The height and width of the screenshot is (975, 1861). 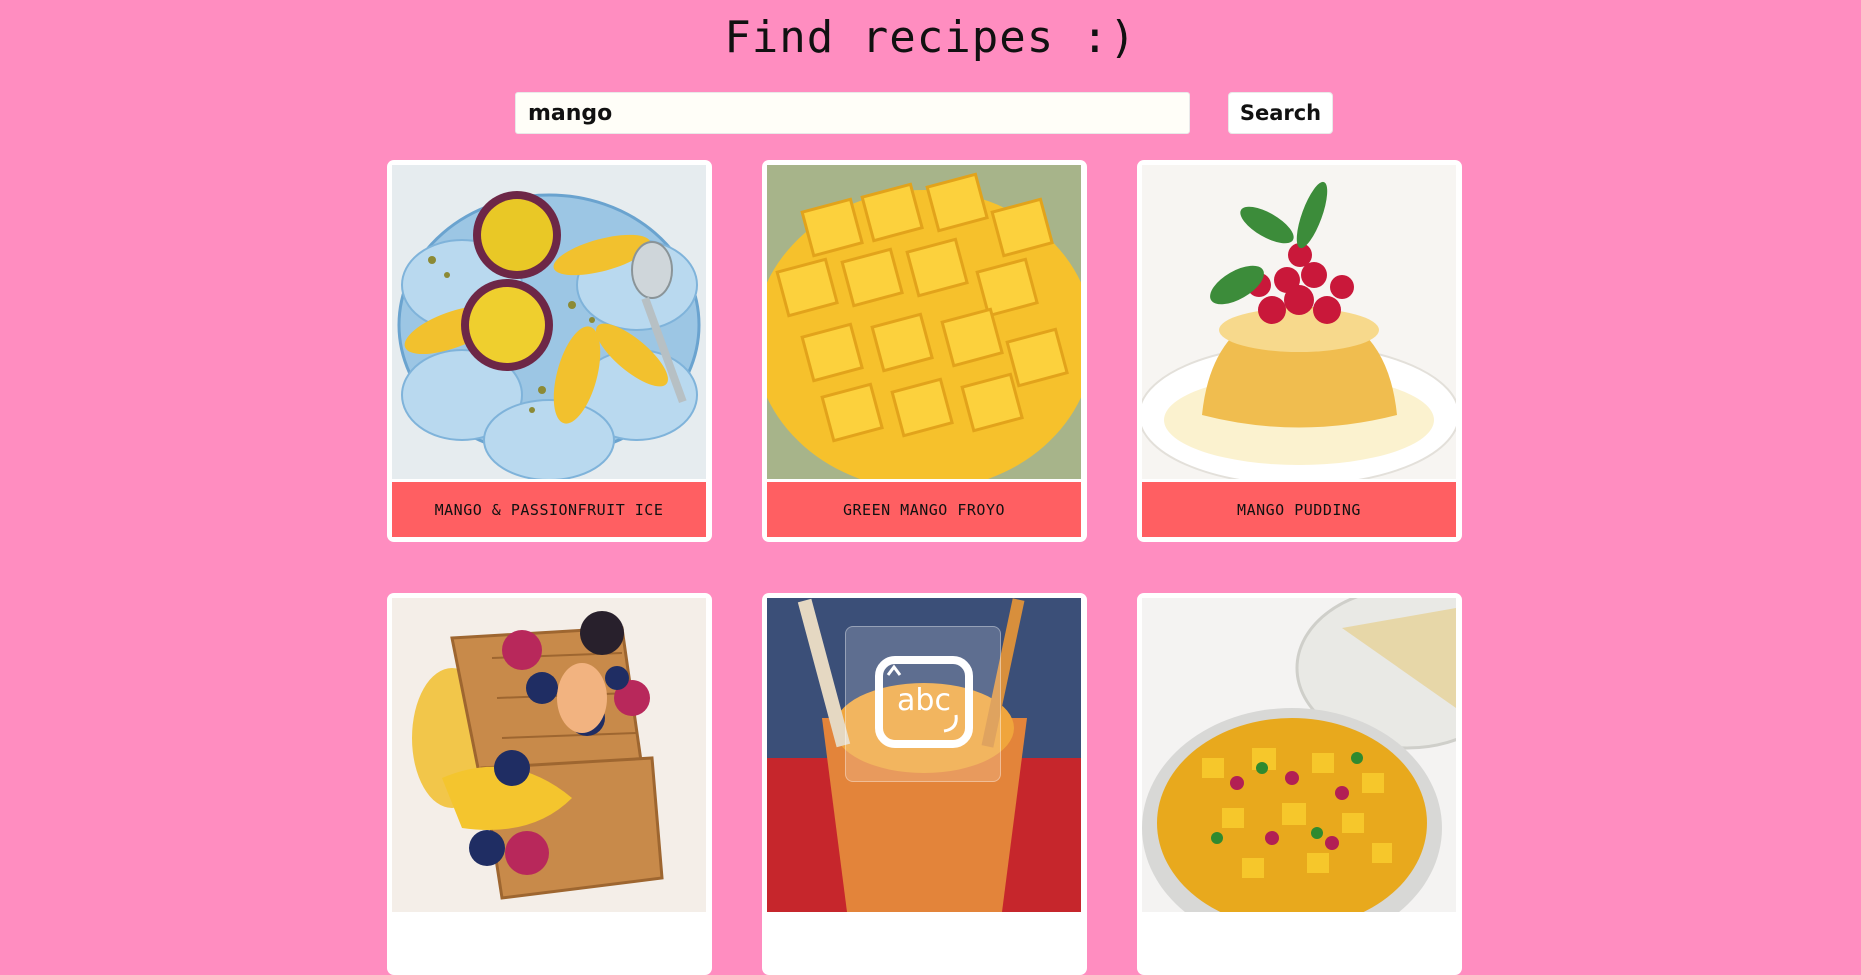 I want to click on recipe-image: abc, so click(x=924, y=755).